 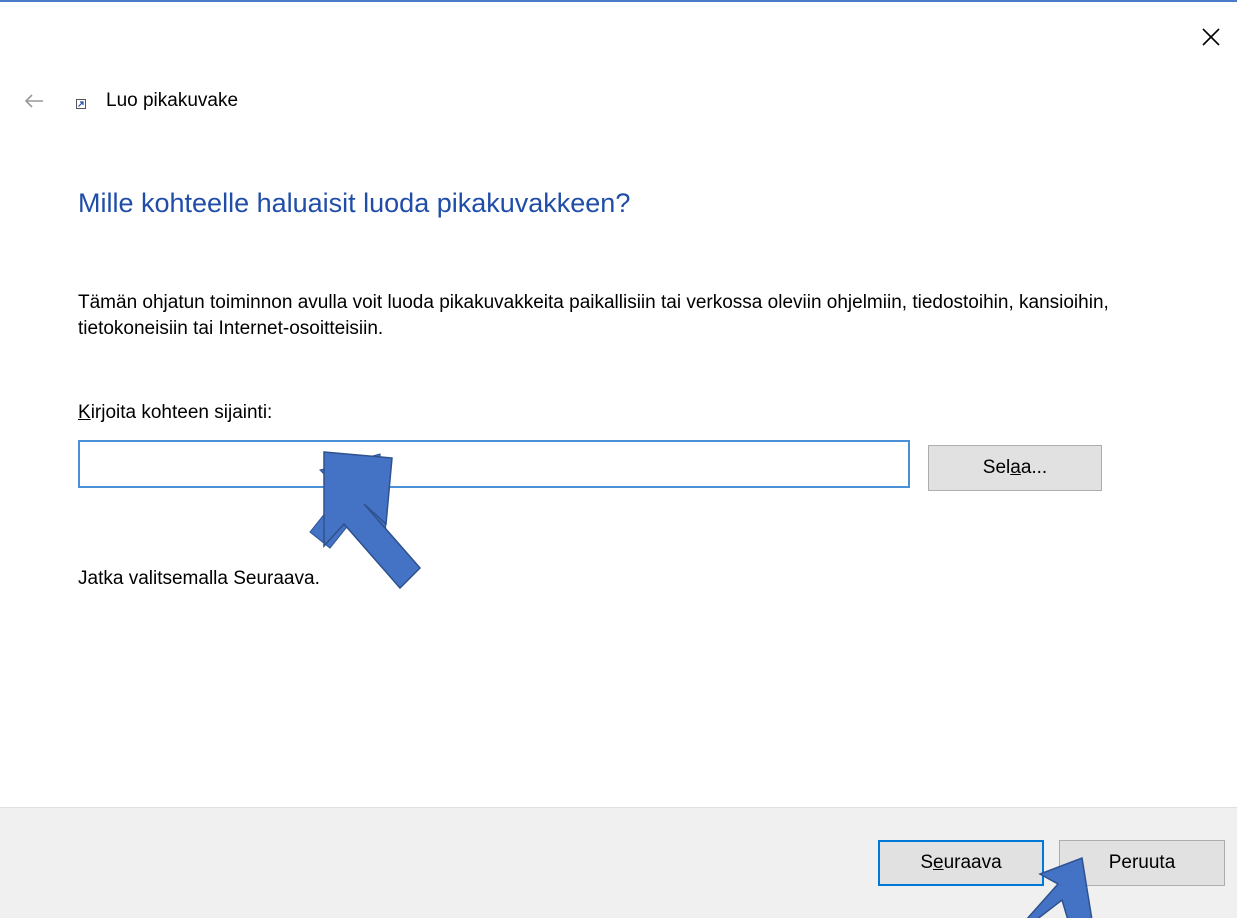 I want to click on close-button, so click(x=1211, y=37).